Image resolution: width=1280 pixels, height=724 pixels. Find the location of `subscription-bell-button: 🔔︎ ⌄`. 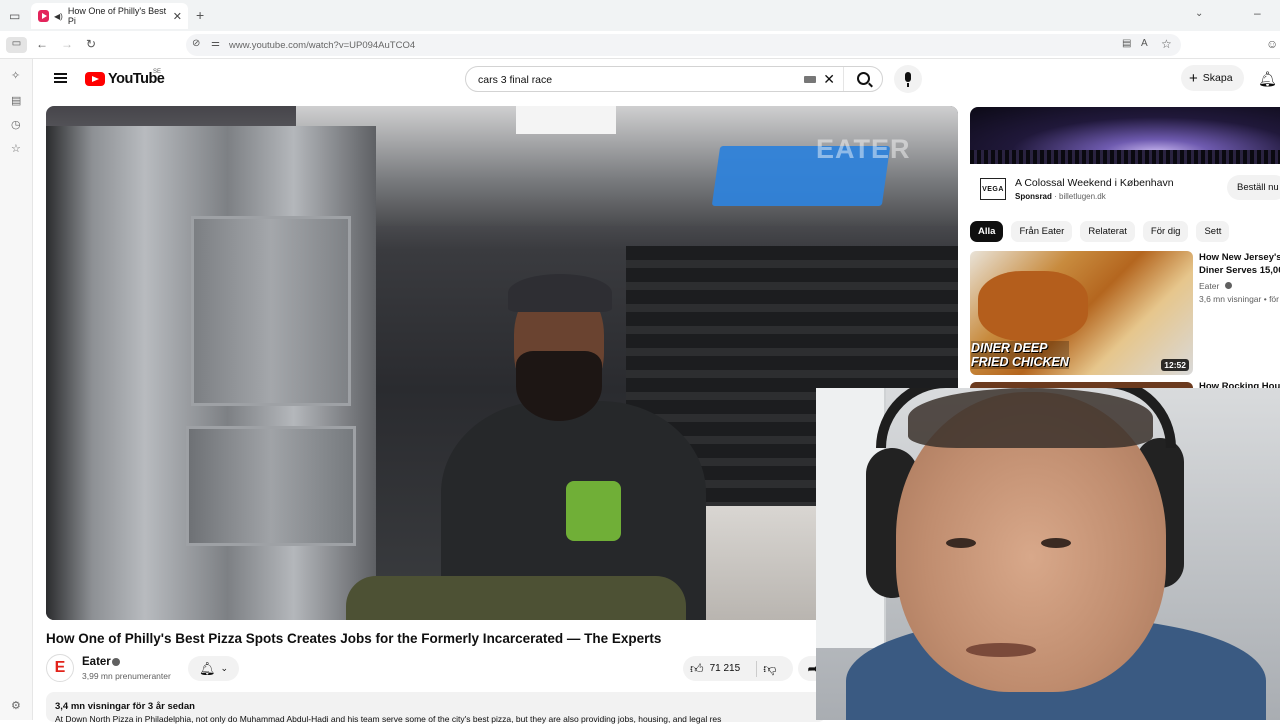

subscription-bell-button: 🔔︎ ⌄ is located at coordinates (213, 668).